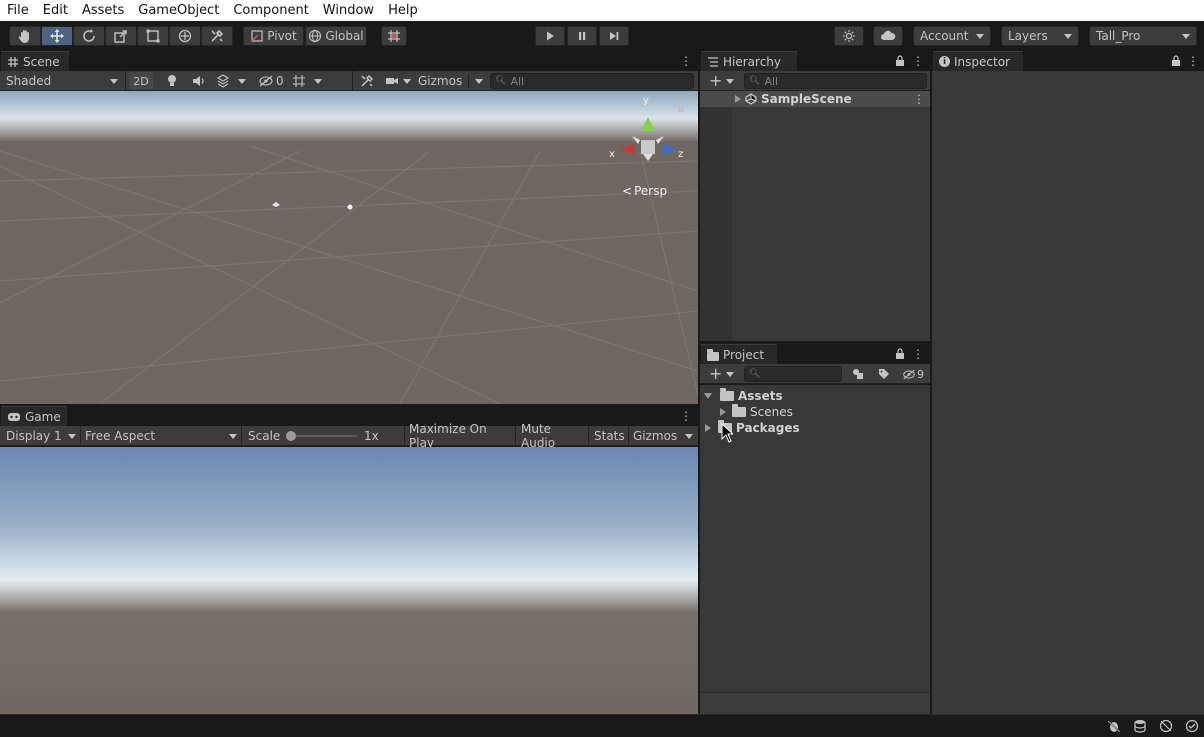 Image resolution: width=1204 pixels, height=737 pixels. I want to click on grid-dropdown, so click(309, 81).